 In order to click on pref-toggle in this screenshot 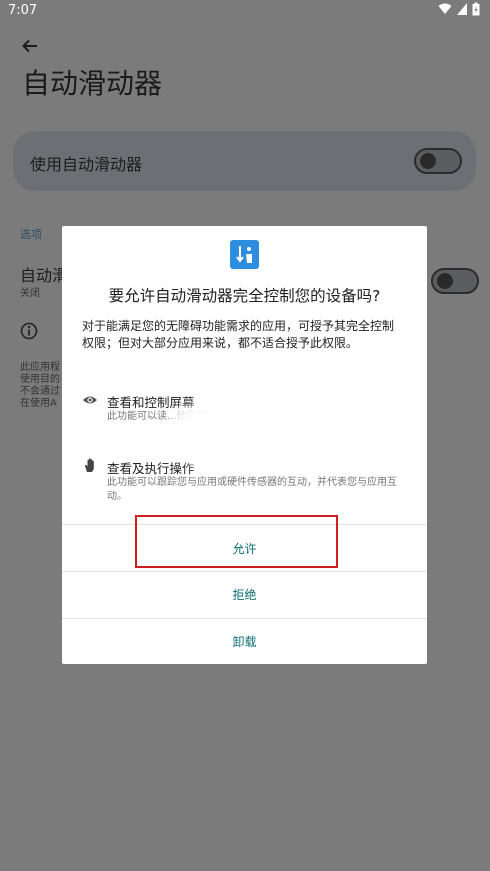, I will do `click(455, 281)`.